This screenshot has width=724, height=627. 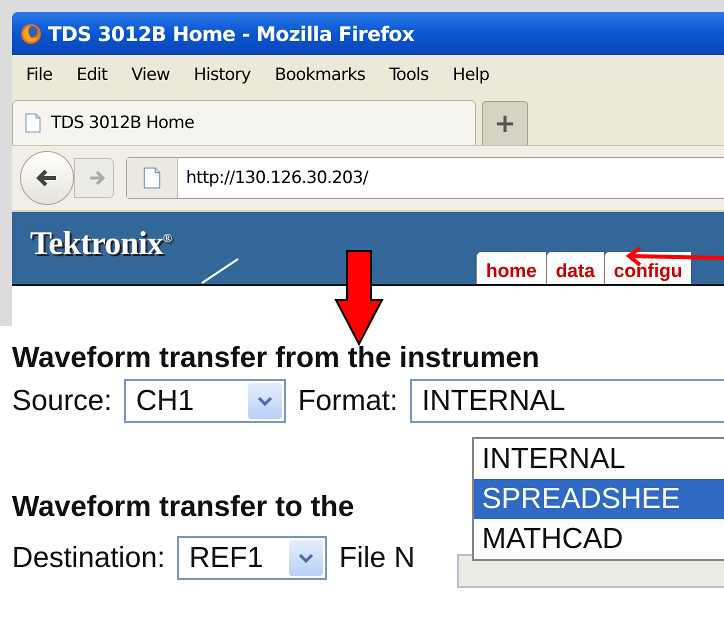 I want to click on field-label: Format:, so click(x=348, y=401).